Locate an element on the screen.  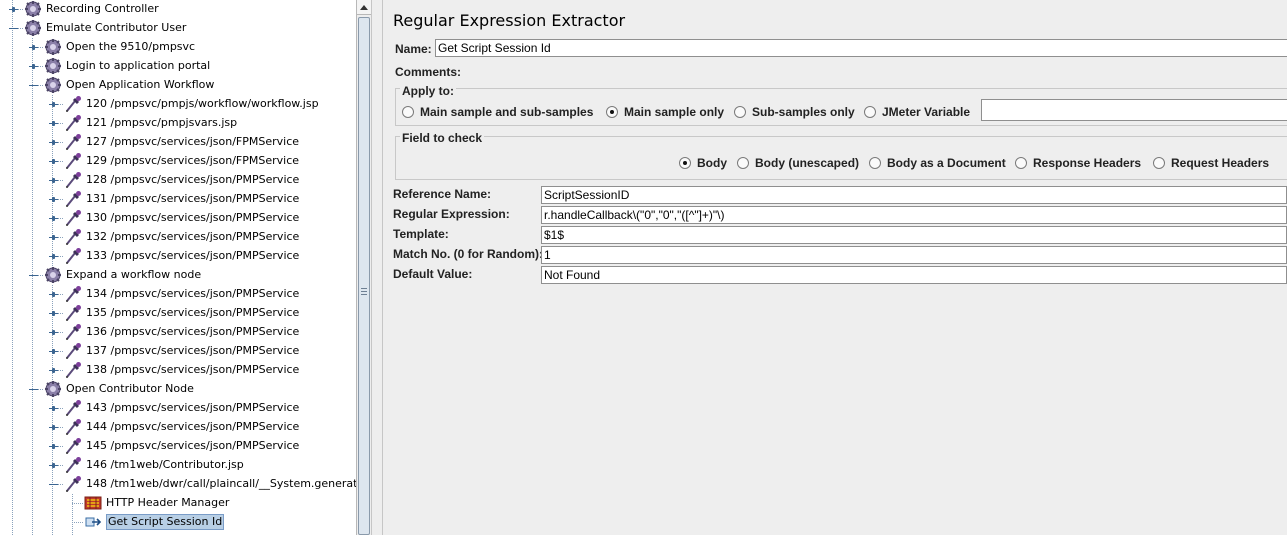
tree-node: 143 /pmpsvc/services/json/PMPService is located at coordinates (178, 408).